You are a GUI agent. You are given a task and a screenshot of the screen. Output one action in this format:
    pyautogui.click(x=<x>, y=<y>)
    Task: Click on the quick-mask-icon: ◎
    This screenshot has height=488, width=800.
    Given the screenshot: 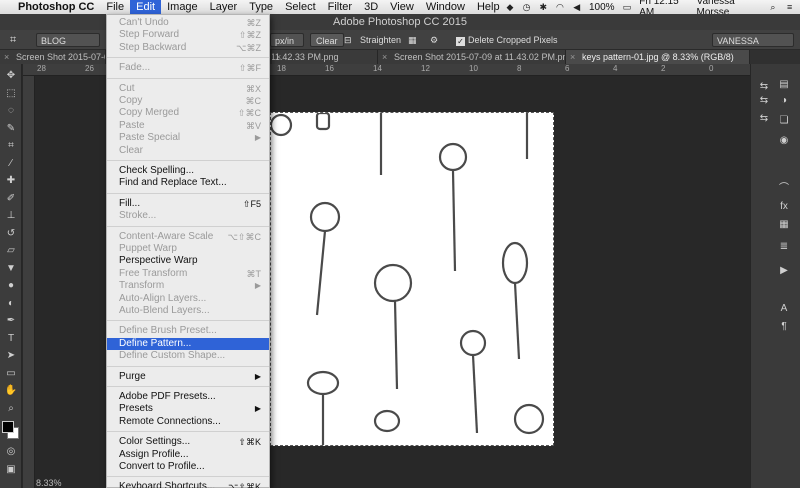 What is the action you would take?
    pyautogui.click(x=11, y=452)
    